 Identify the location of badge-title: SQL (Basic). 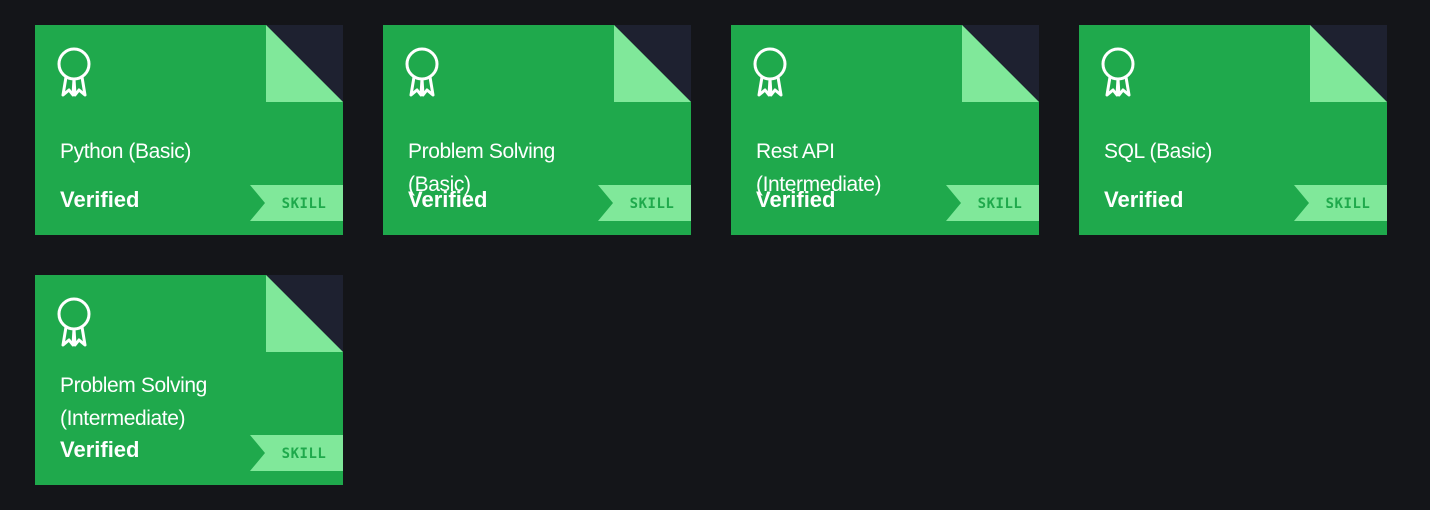
(1158, 151).